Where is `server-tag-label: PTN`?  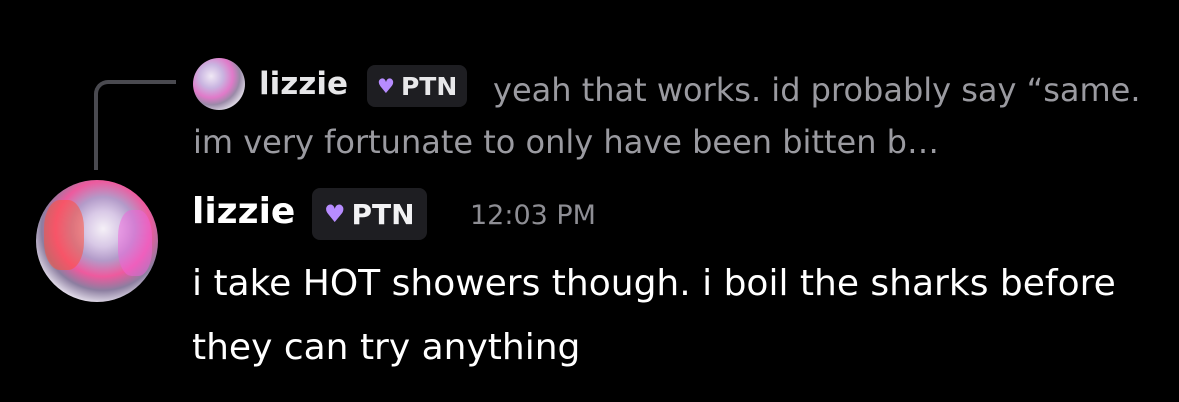
server-tag-label: PTN is located at coordinates (383, 214).